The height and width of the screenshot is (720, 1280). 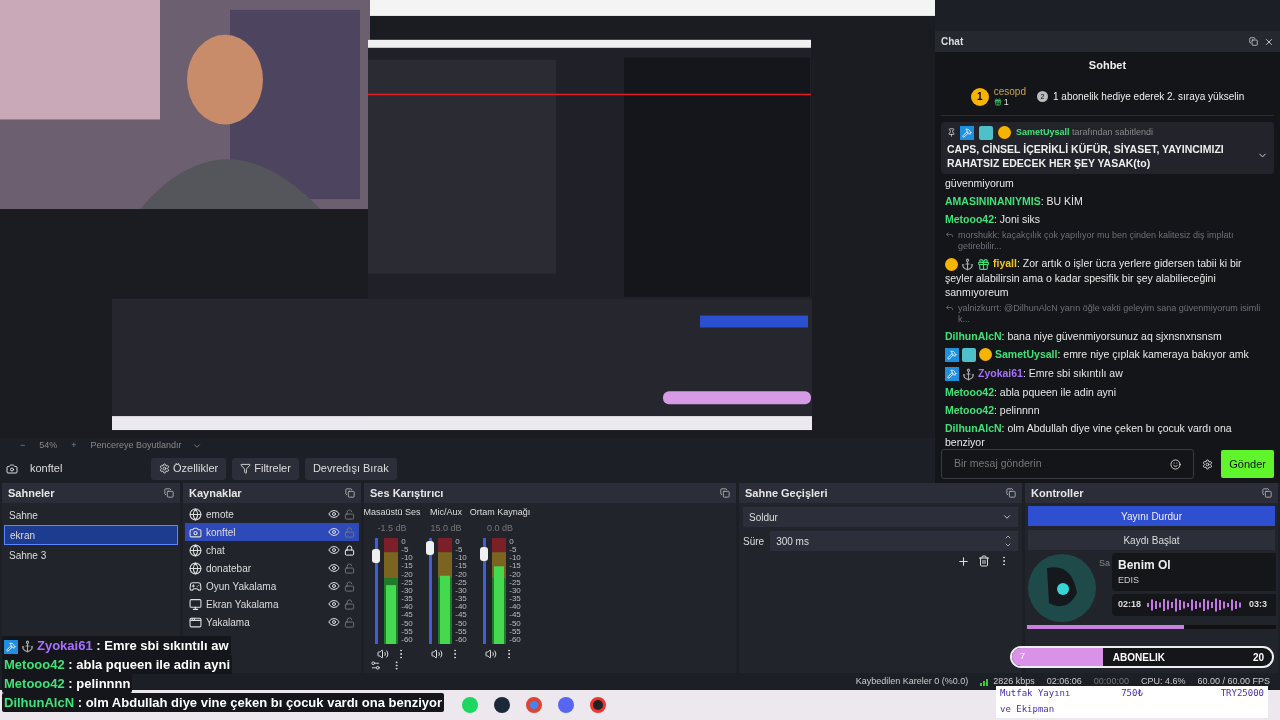 What do you see at coordinates (949, 307) in the screenshot?
I see `reply-icon` at bounding box center [949, 307].